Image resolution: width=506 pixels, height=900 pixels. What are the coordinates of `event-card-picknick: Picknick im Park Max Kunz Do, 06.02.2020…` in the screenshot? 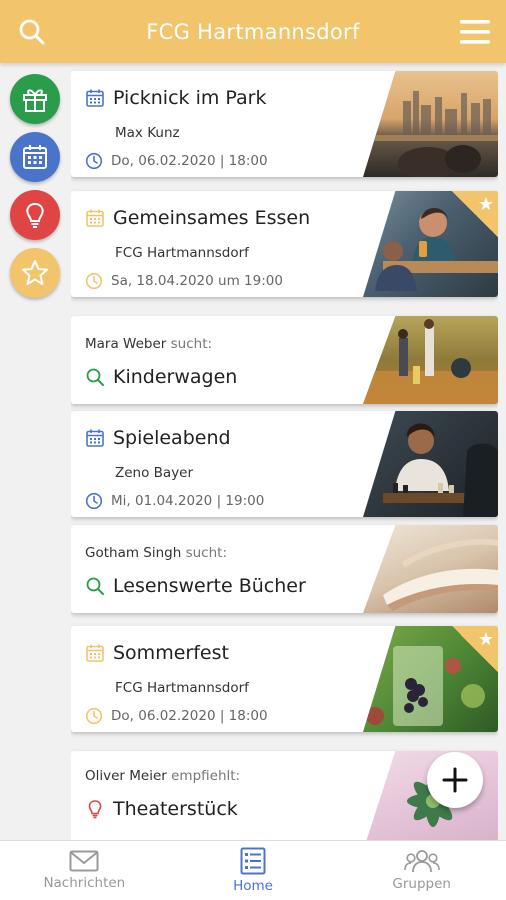 It's located at (284, 124).